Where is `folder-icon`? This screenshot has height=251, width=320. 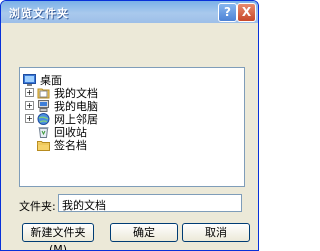
folder-icon is located at coordinates (43, 145).